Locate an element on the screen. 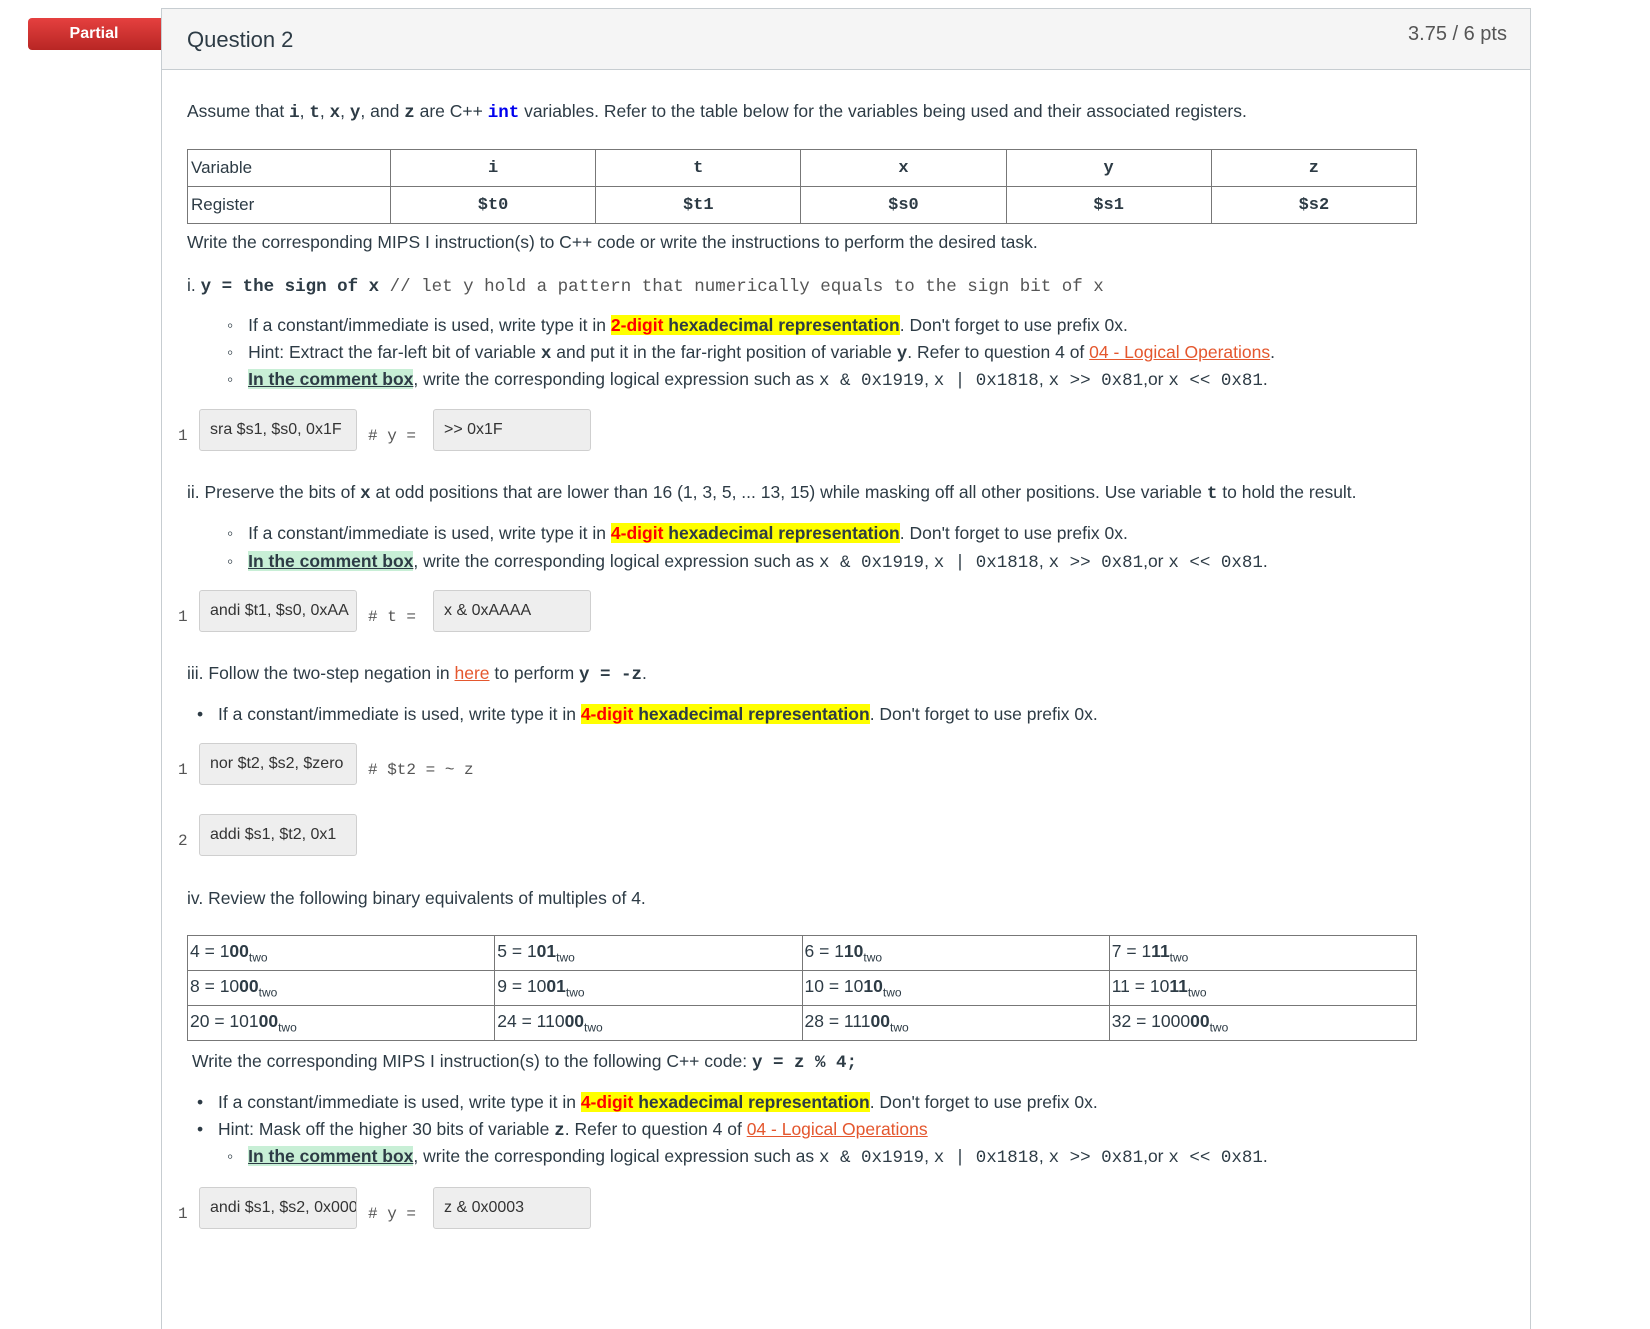  binary-cell: 32 = 100000two is located at coordinates (1263, 1023).